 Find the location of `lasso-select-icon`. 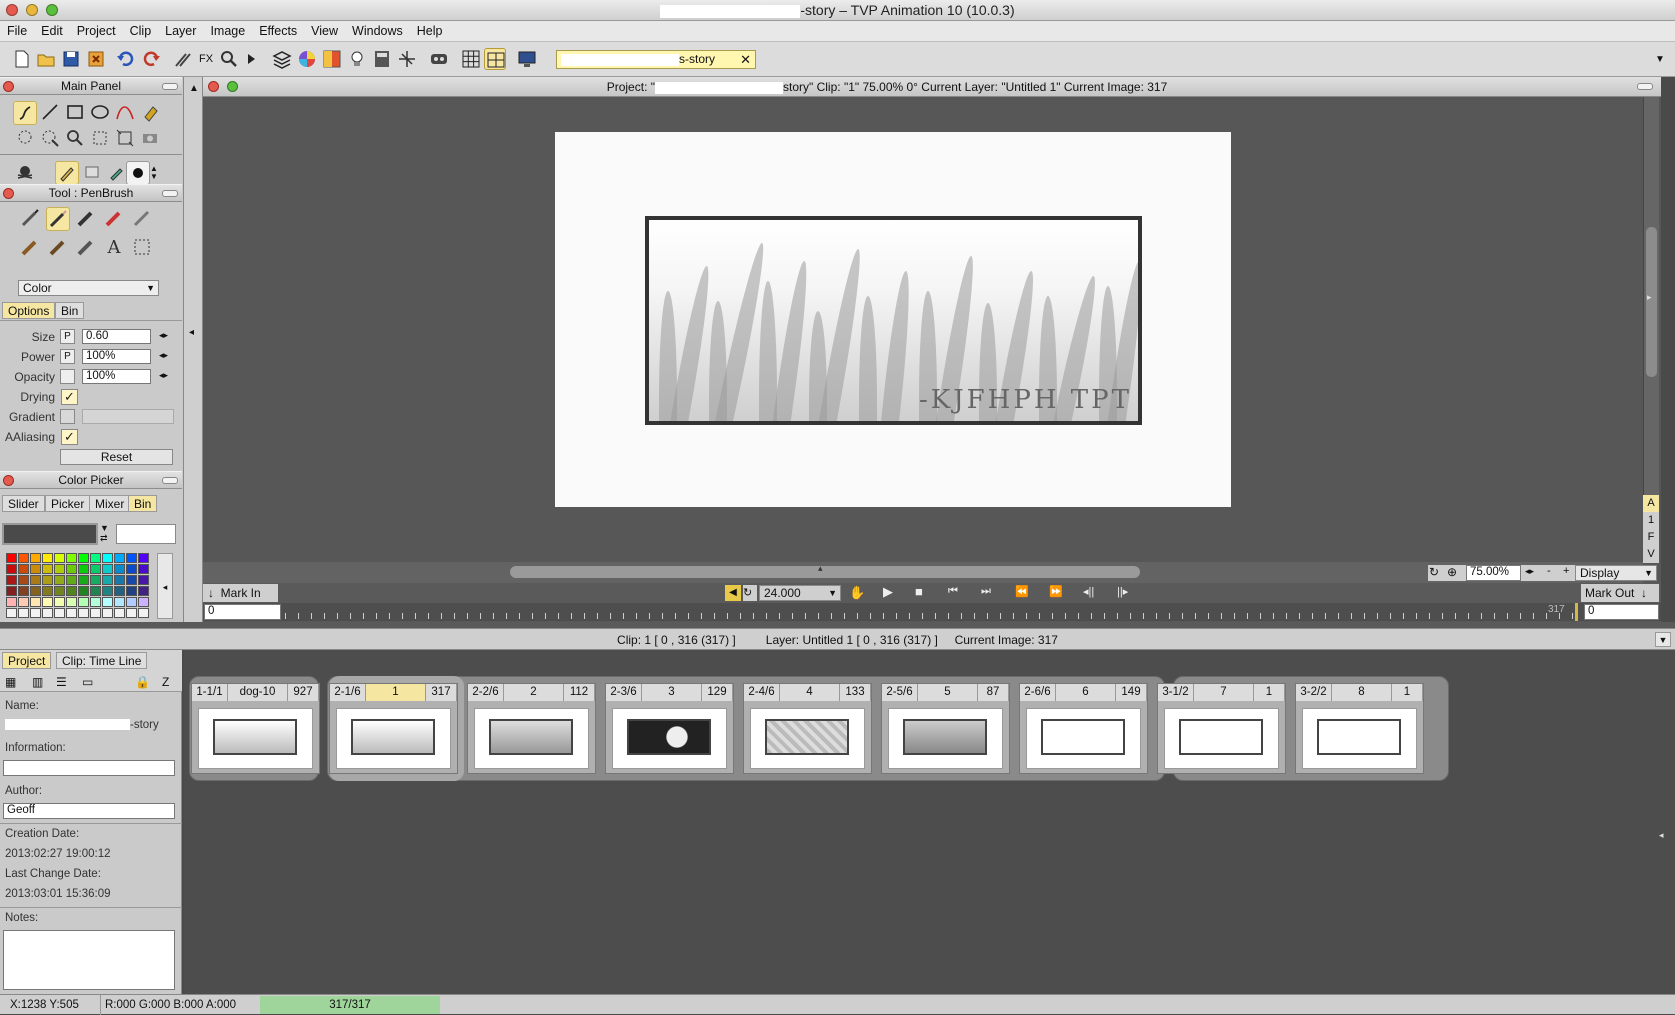

lasso-select-icon is located at coordinates (25, 139).